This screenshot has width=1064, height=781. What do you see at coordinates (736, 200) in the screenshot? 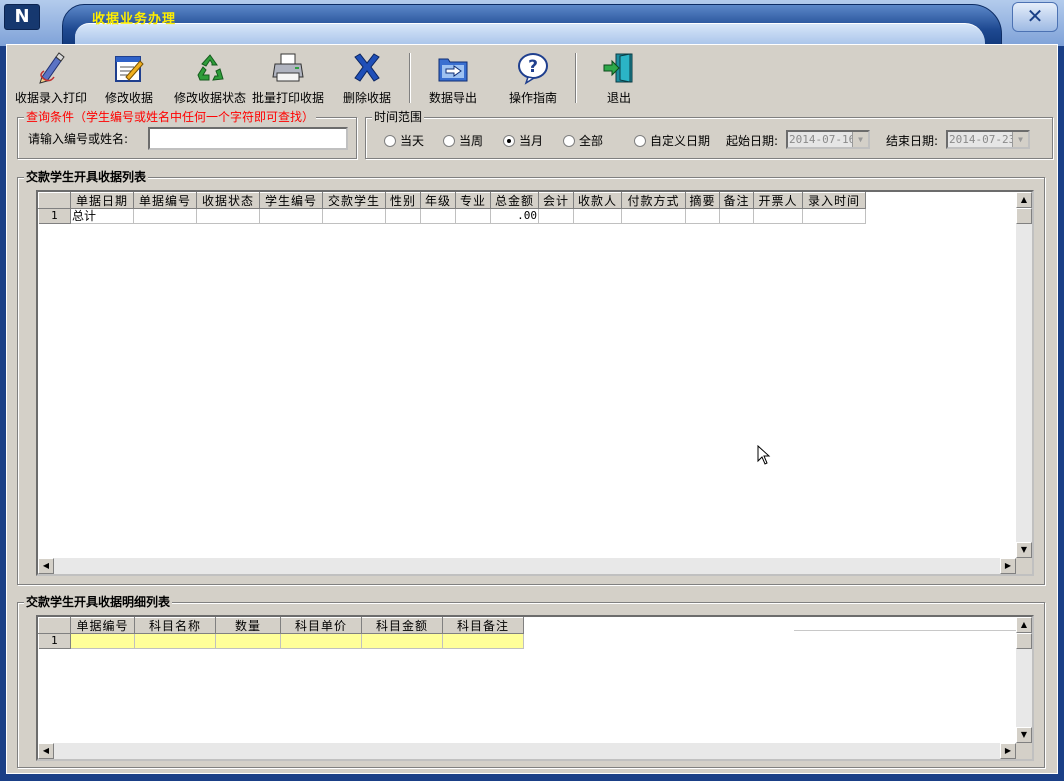
I see `column-header: 备注` at bounding box center [736, 200].